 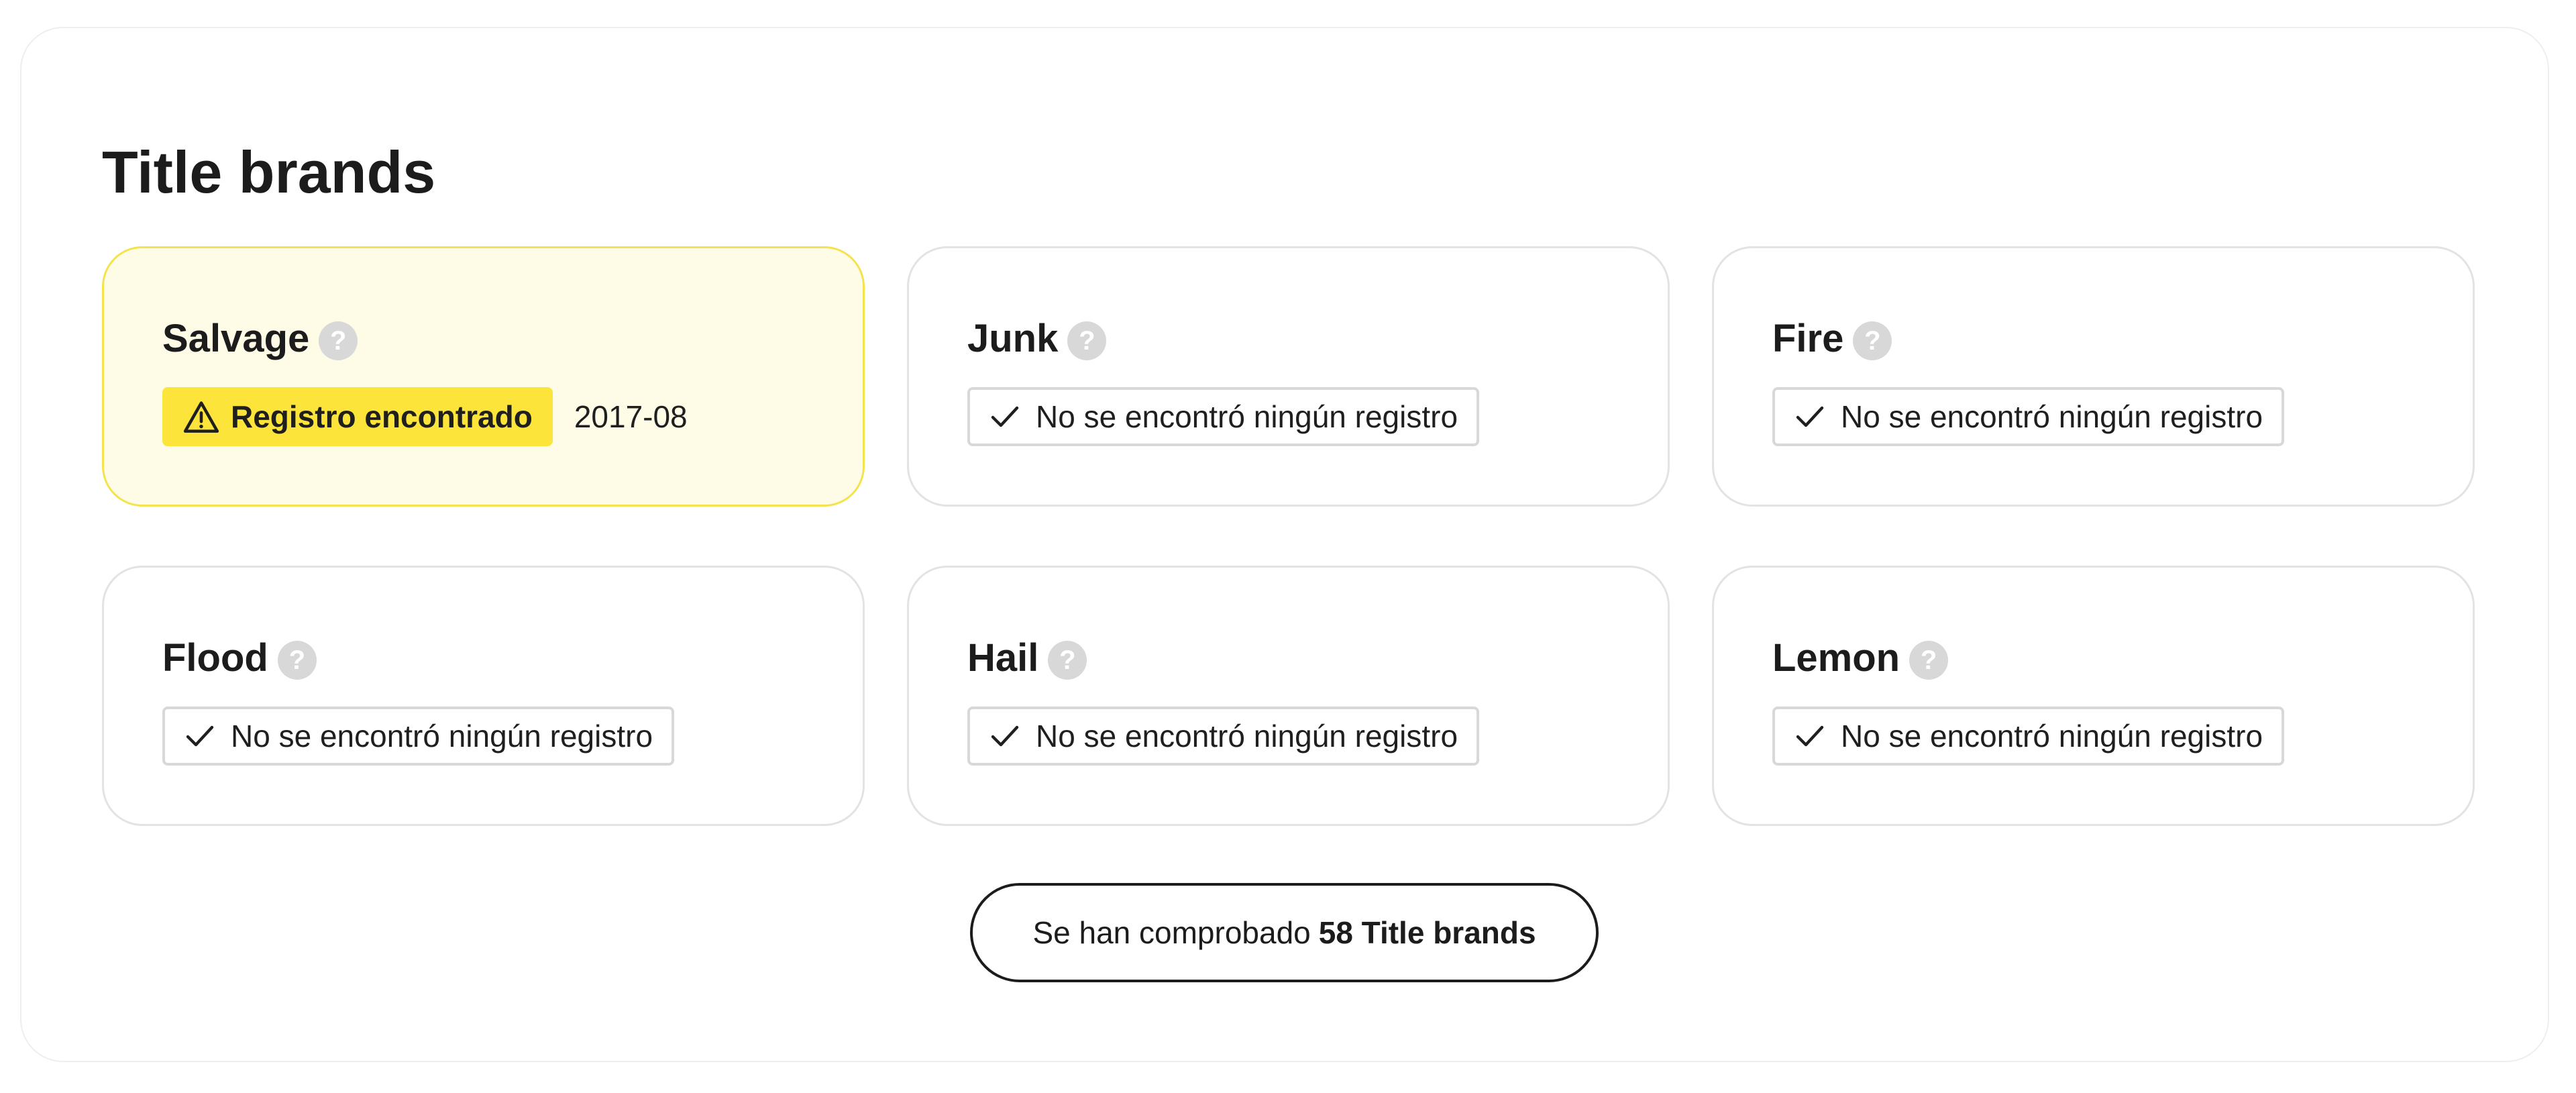 I want to click on checked-title-brands-button: Se han comprobado 58 Title brands, so click(x=1284, y=932).